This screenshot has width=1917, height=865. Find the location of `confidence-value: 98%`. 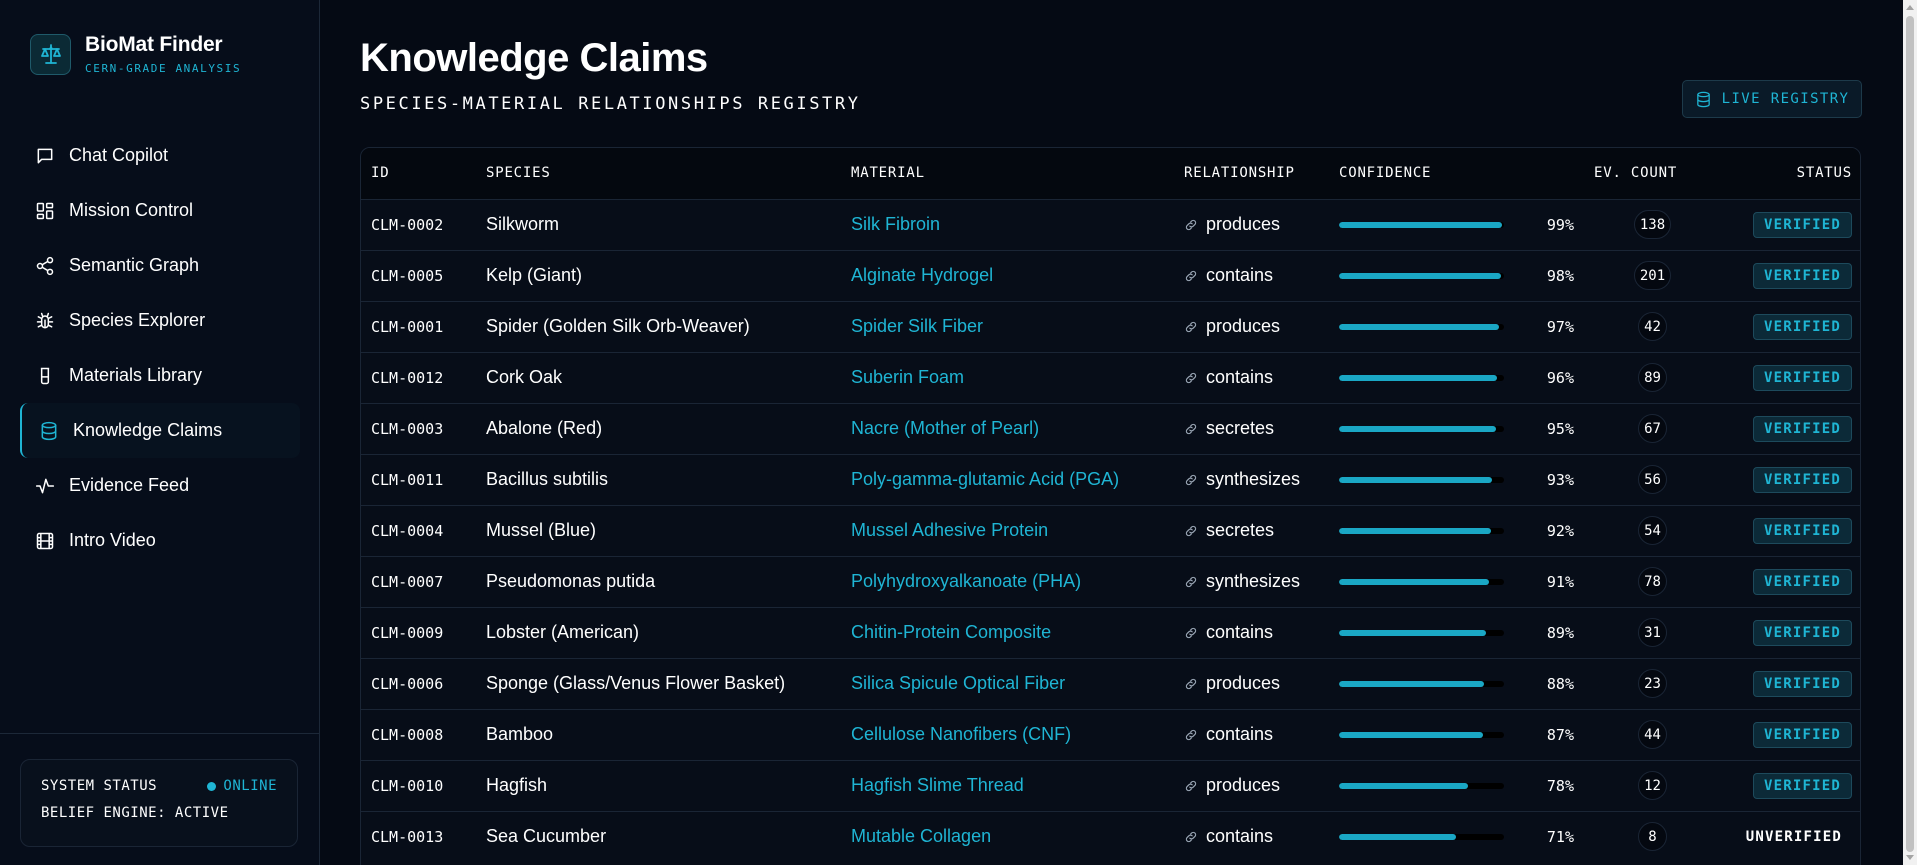

confidence-value: 98% is located at coordinates (1560, 275).